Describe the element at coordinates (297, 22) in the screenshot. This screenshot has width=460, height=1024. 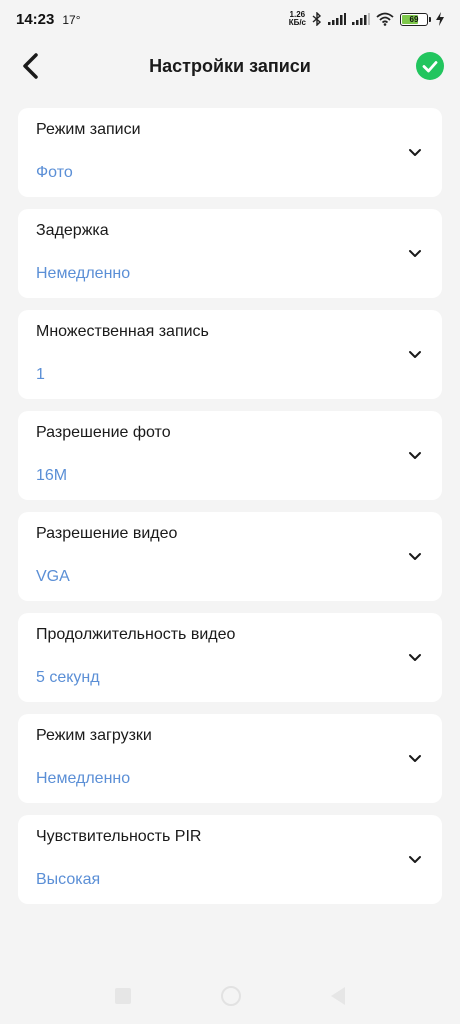
I see `net-speed-unit: КБ/с` at that location.